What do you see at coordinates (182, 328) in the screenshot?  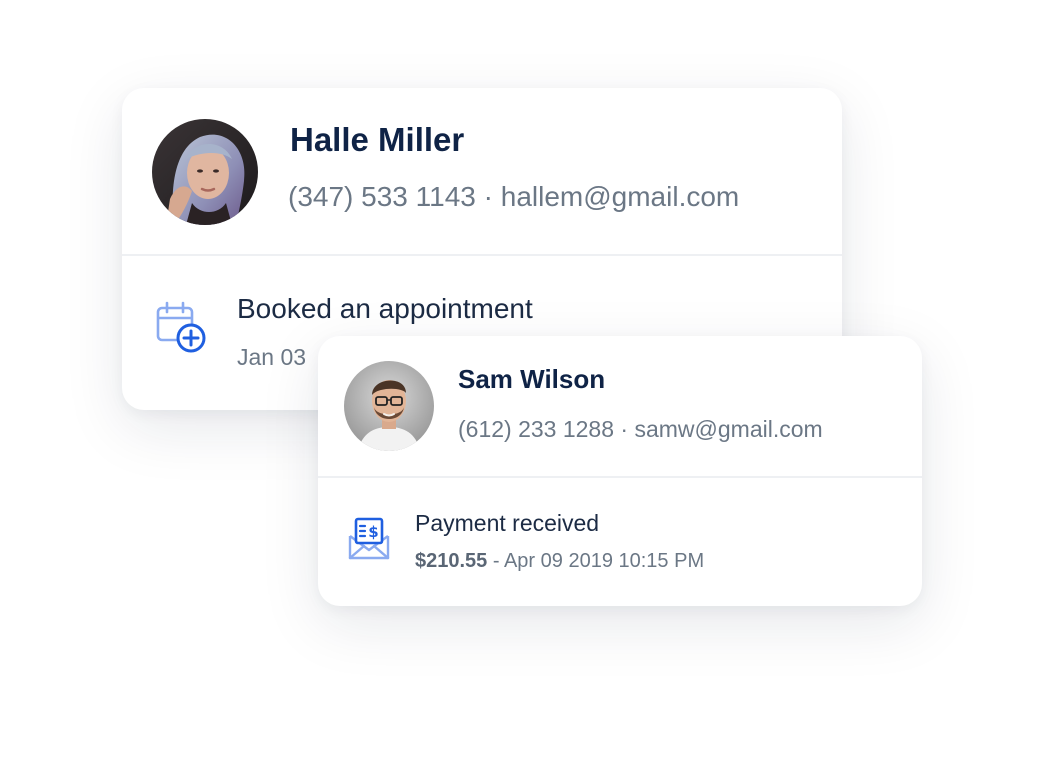 I see `calendar-add-icon` at bounding box center [182, 328].